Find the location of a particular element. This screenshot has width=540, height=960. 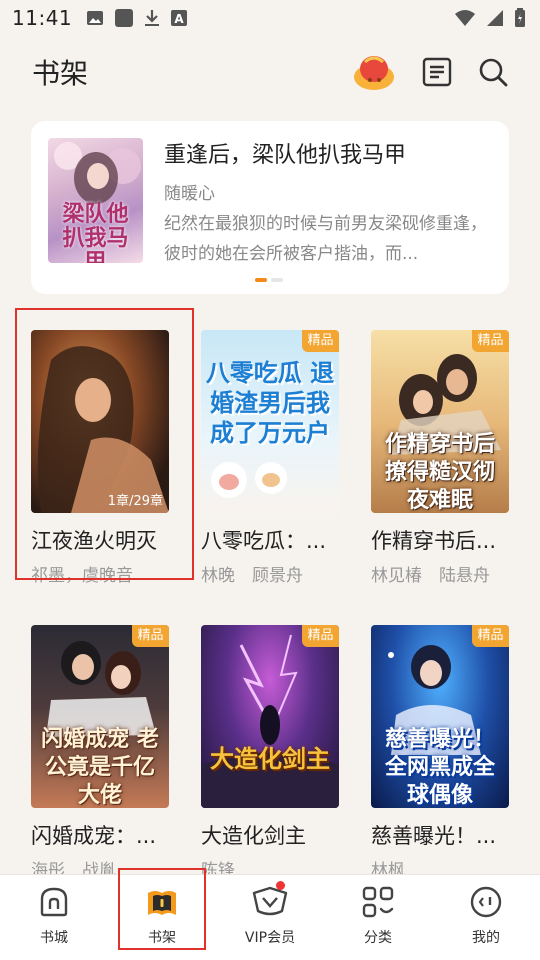

image-notification-icon is located at coordinates (95, 18).